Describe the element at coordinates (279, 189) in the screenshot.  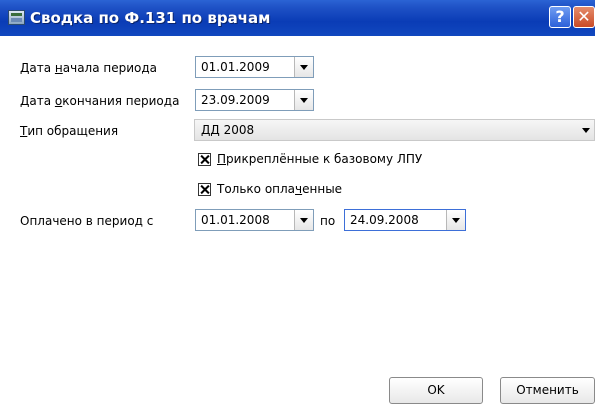
I see `paid-only-checkbox-label: Только оплаченные` at that location.